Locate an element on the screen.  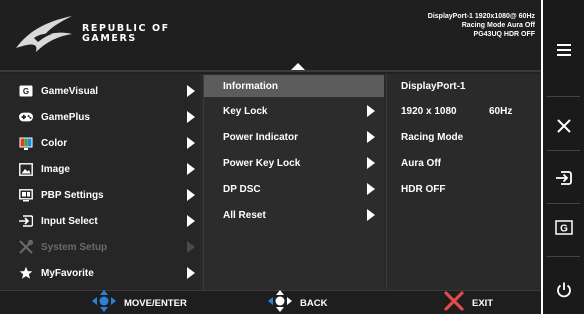
move-enter-hint: MOVE/ENTER is located at coordinates (139, 301).